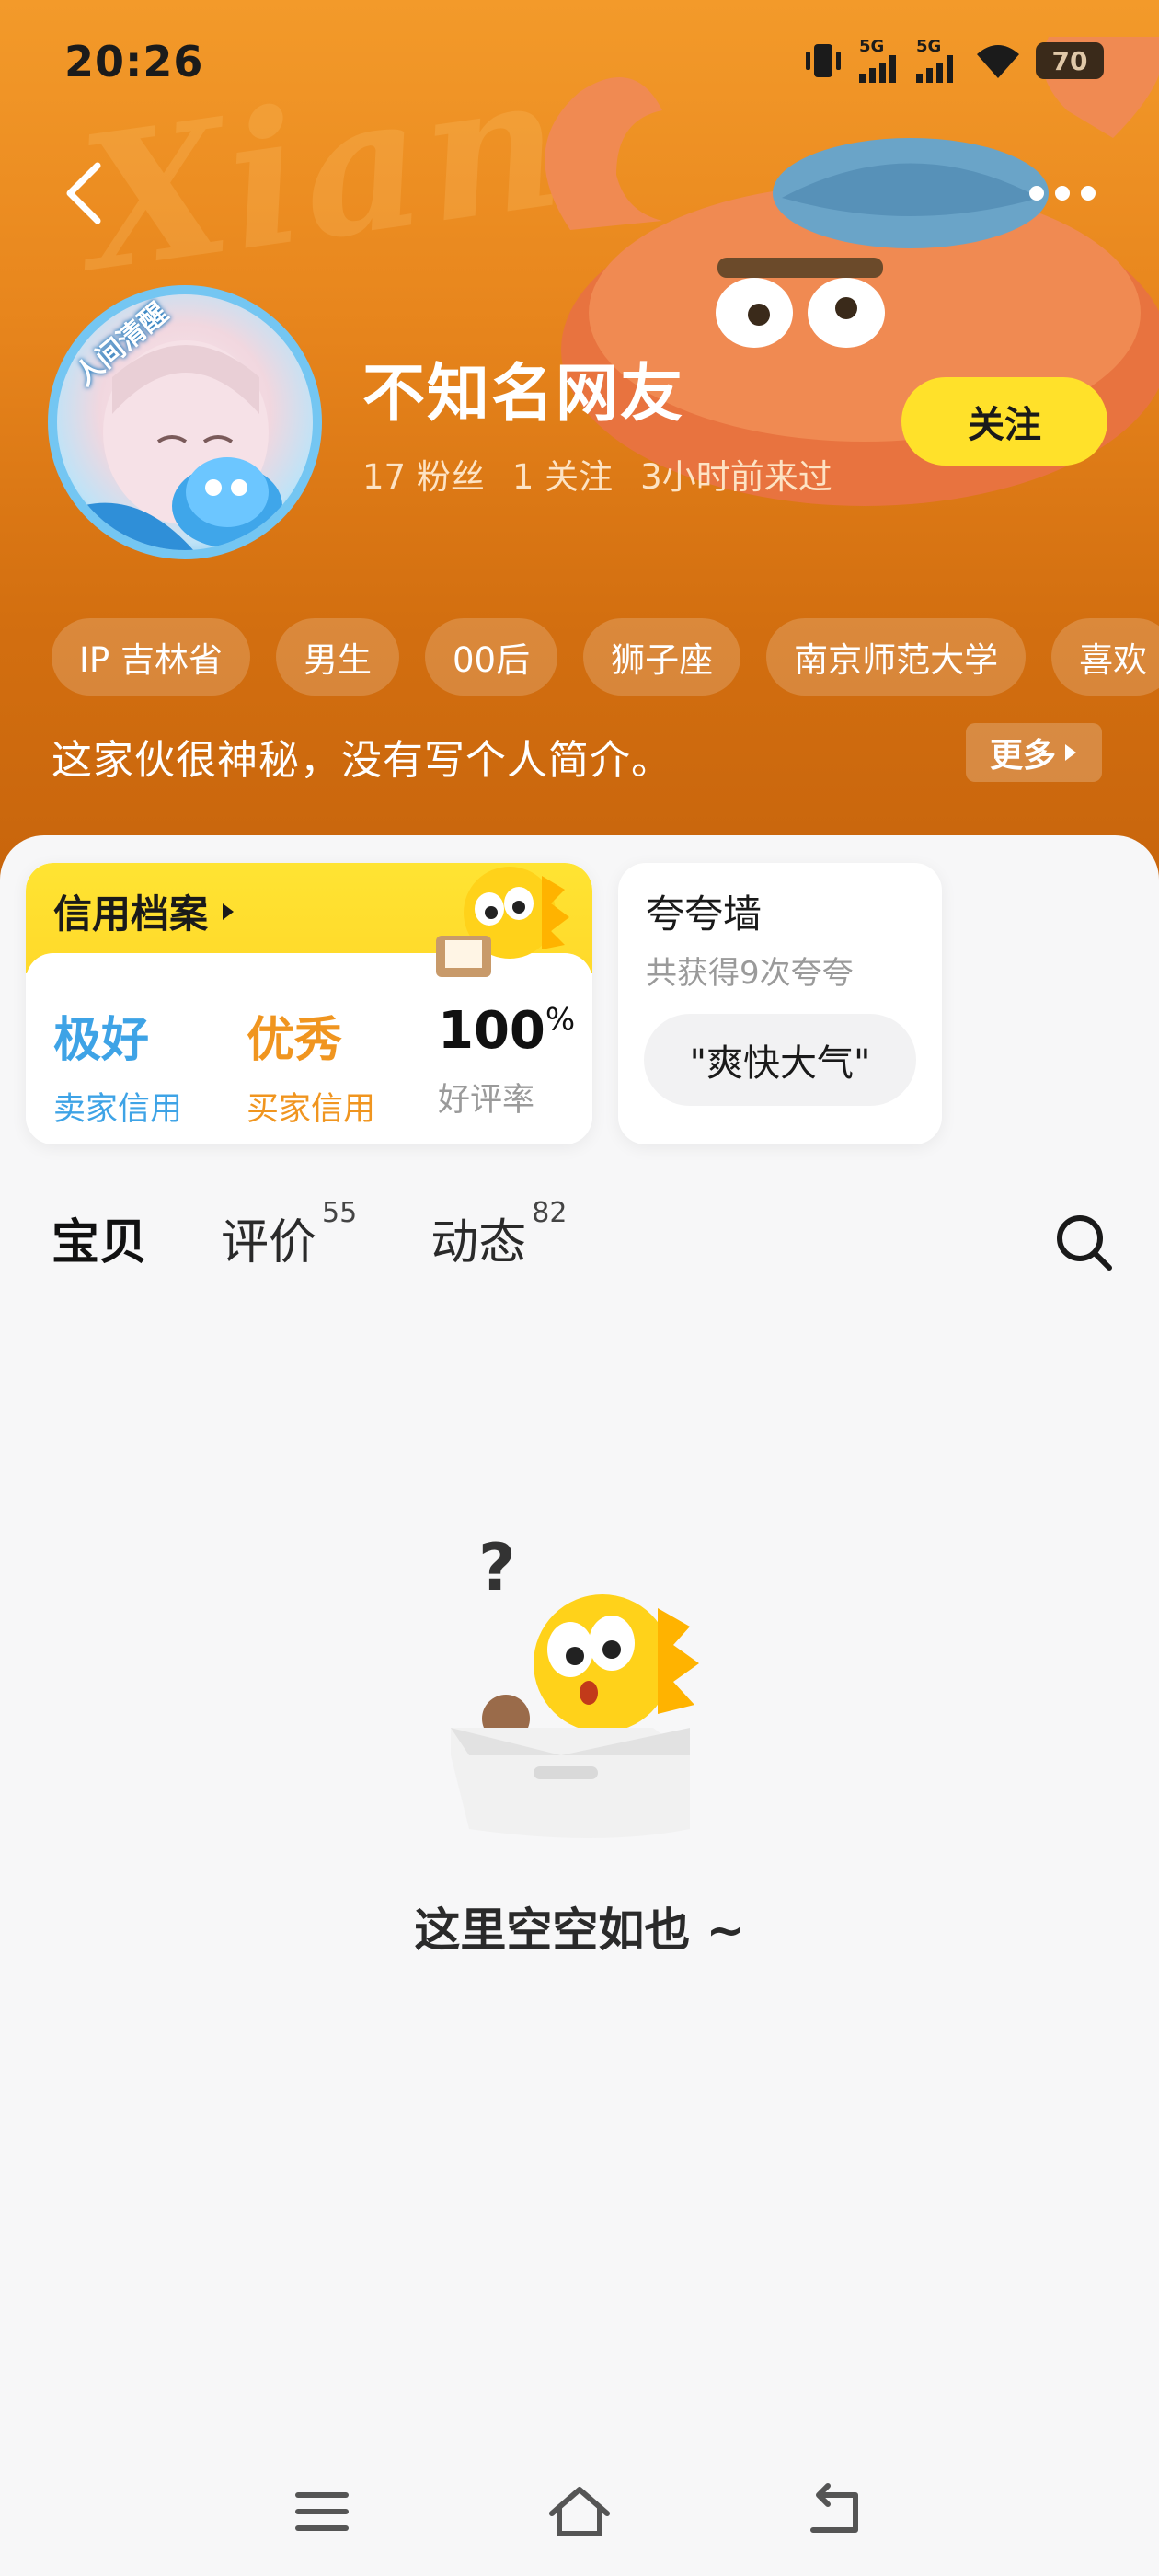 Image resolution: width=1159 pixels, height=2576 pixels. I want to click on menu-icon, so click(322, 2511).